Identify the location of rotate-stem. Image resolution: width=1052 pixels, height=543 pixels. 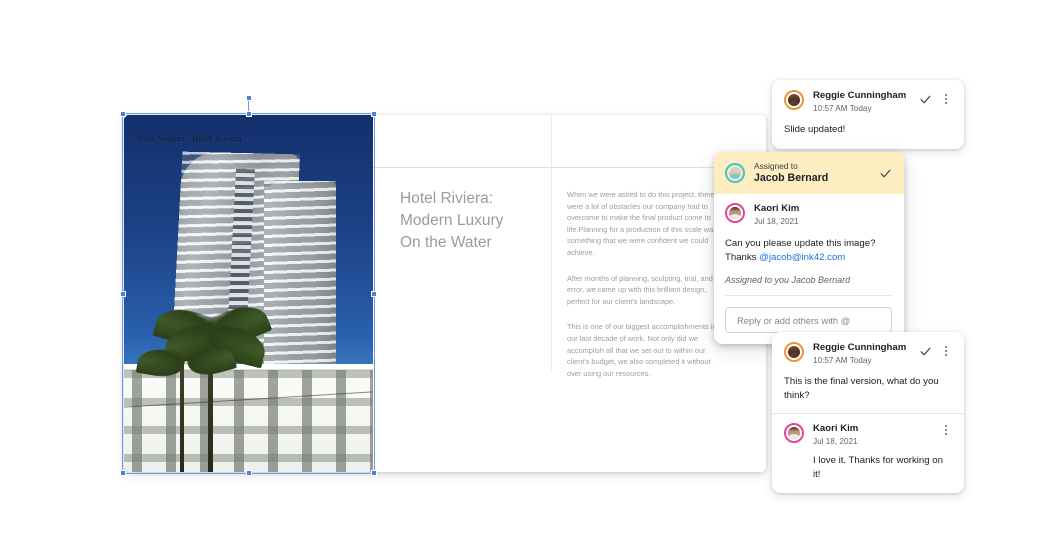
(248, 107).